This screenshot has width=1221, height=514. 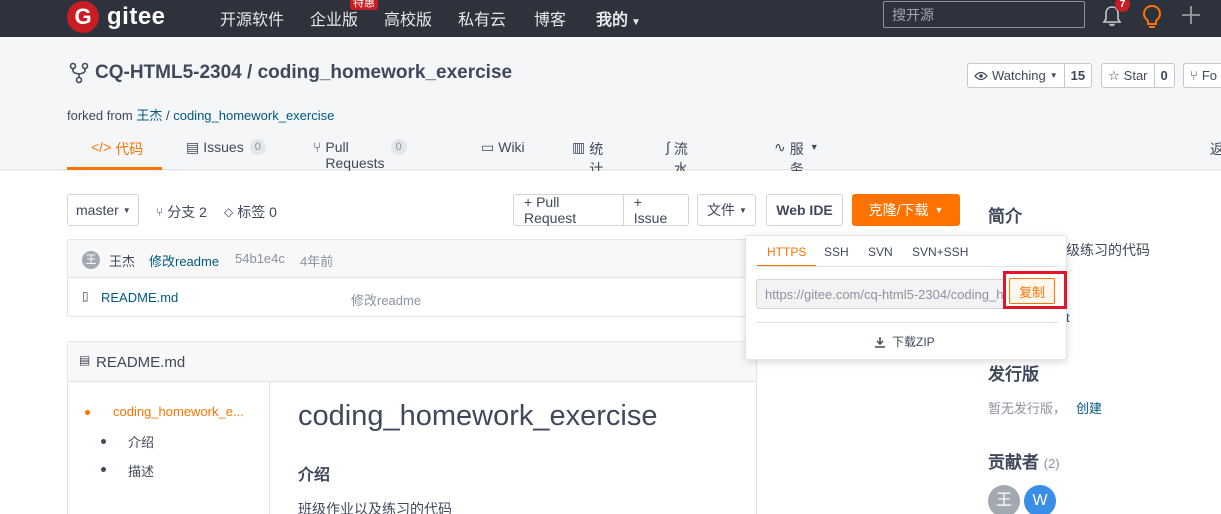 What do you see at coordinates (880, 256) in the screenshot?
I see `tab-svn: SVN` at bounding box center [880, 256].